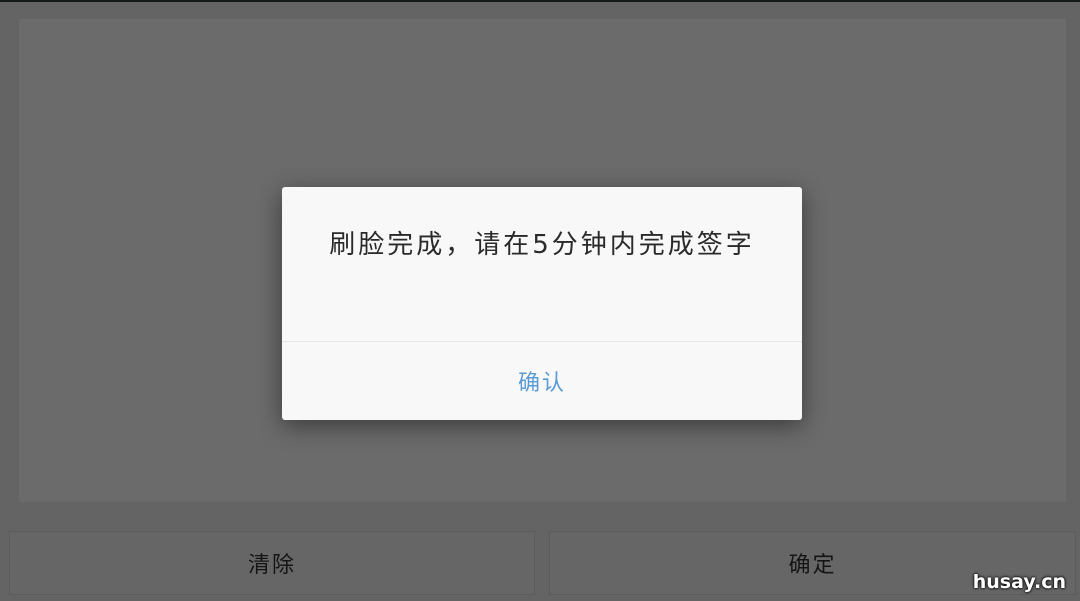  What do you see at coordinates (1019, 582) in the screenshot?
I see `site-watermark: husay.cn` at bounding box center [1019, 582].